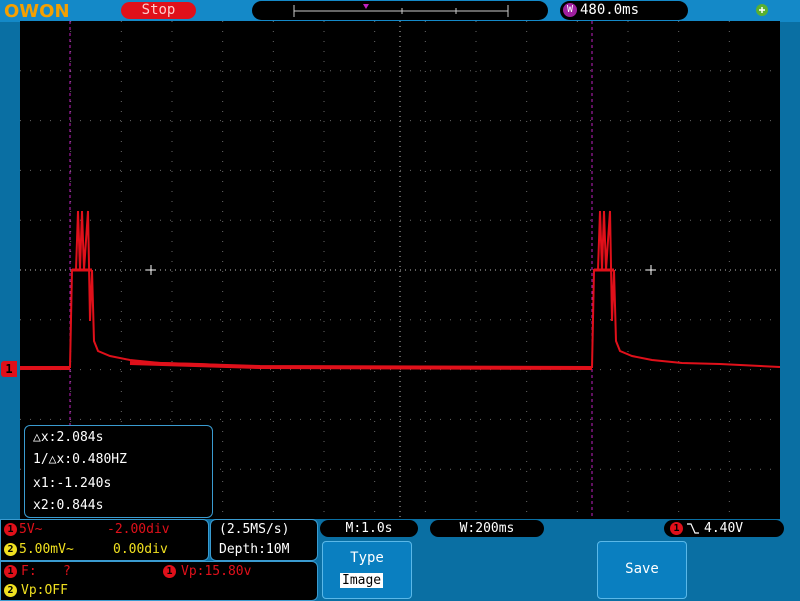 Image resolution: width=800 pixels, height=601 pixels. I want to click on run-stop-status: Stop, so click(158, 10).